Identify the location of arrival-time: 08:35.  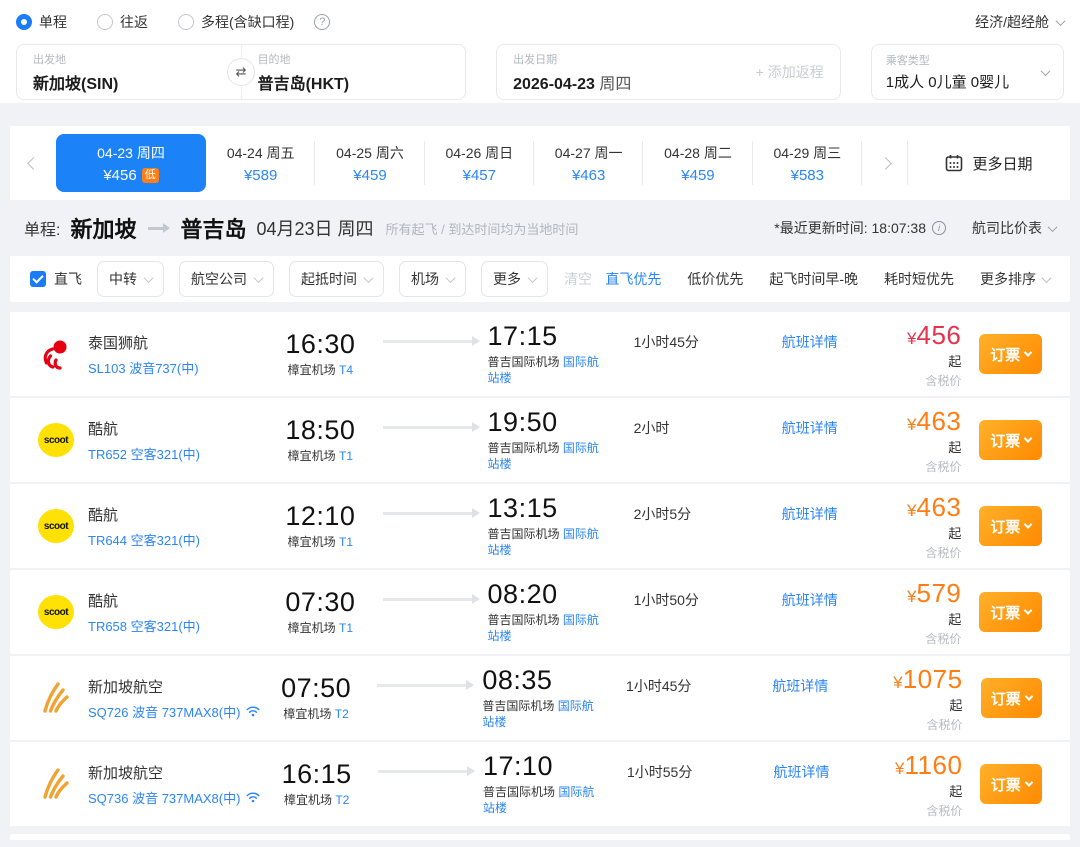
(517, 680).